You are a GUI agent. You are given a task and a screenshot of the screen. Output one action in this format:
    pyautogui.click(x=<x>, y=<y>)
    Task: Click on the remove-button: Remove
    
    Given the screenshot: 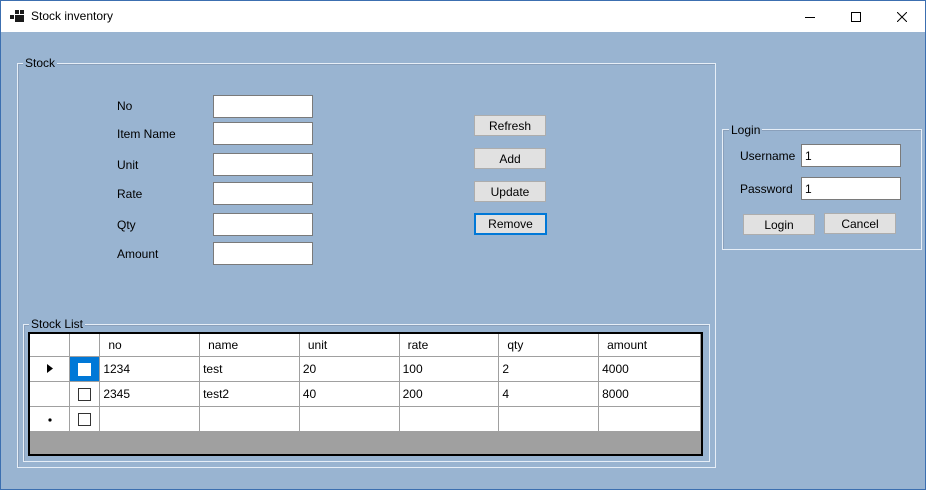 What is the action you would take?
    pyautogui.click(x=510, y=224)
    